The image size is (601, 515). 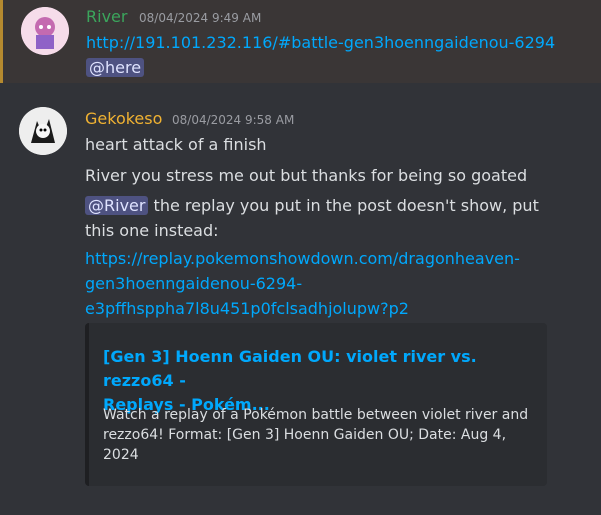 What do you see at coordinates (233, 120) in the screenshot?
I see `message-timestamp: 08/04/2024 9:58 AM` at bounding box center [233, 120].